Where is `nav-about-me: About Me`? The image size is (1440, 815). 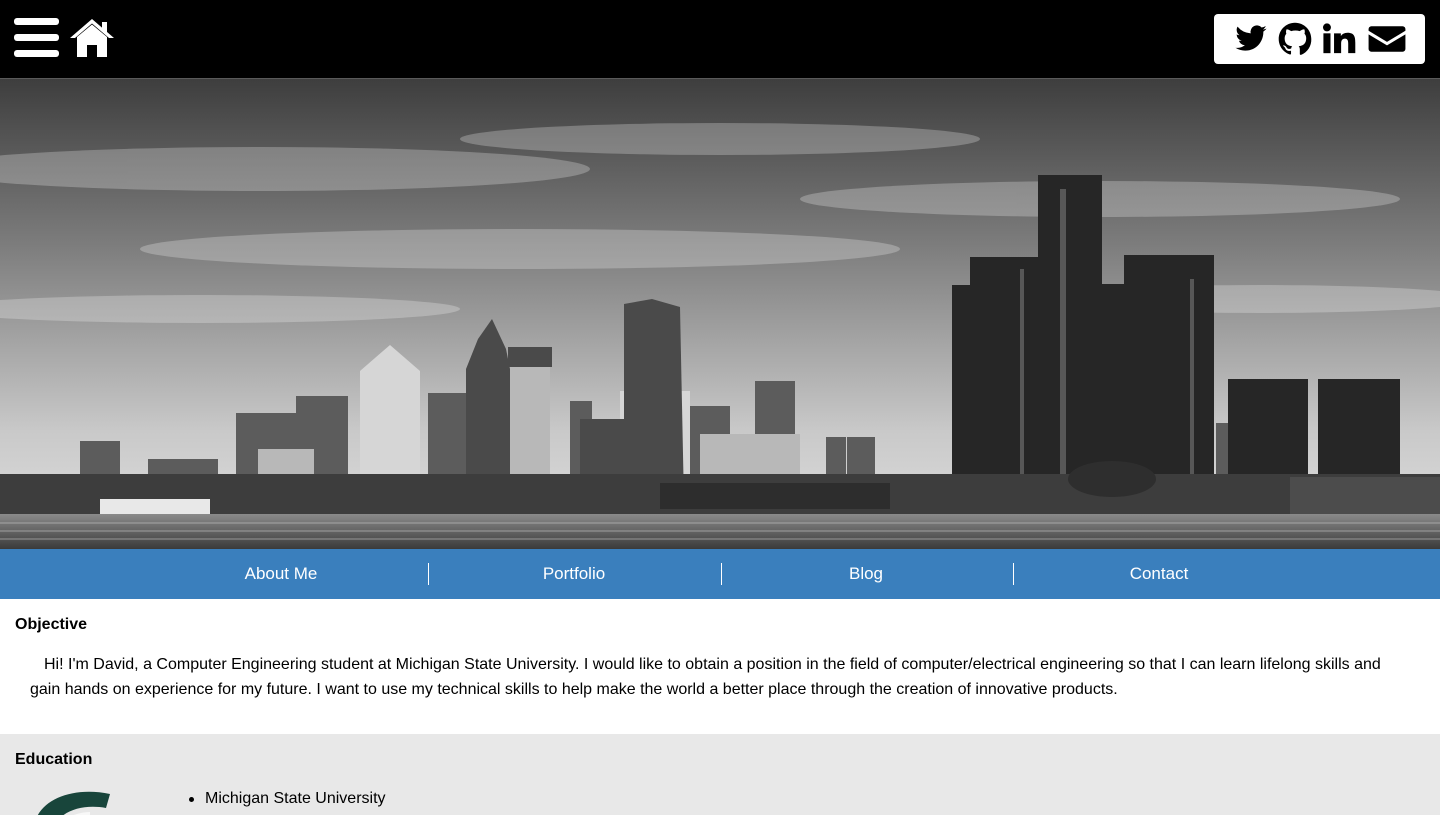
nav-about-me: About Me is located at coordinates (281, 574).